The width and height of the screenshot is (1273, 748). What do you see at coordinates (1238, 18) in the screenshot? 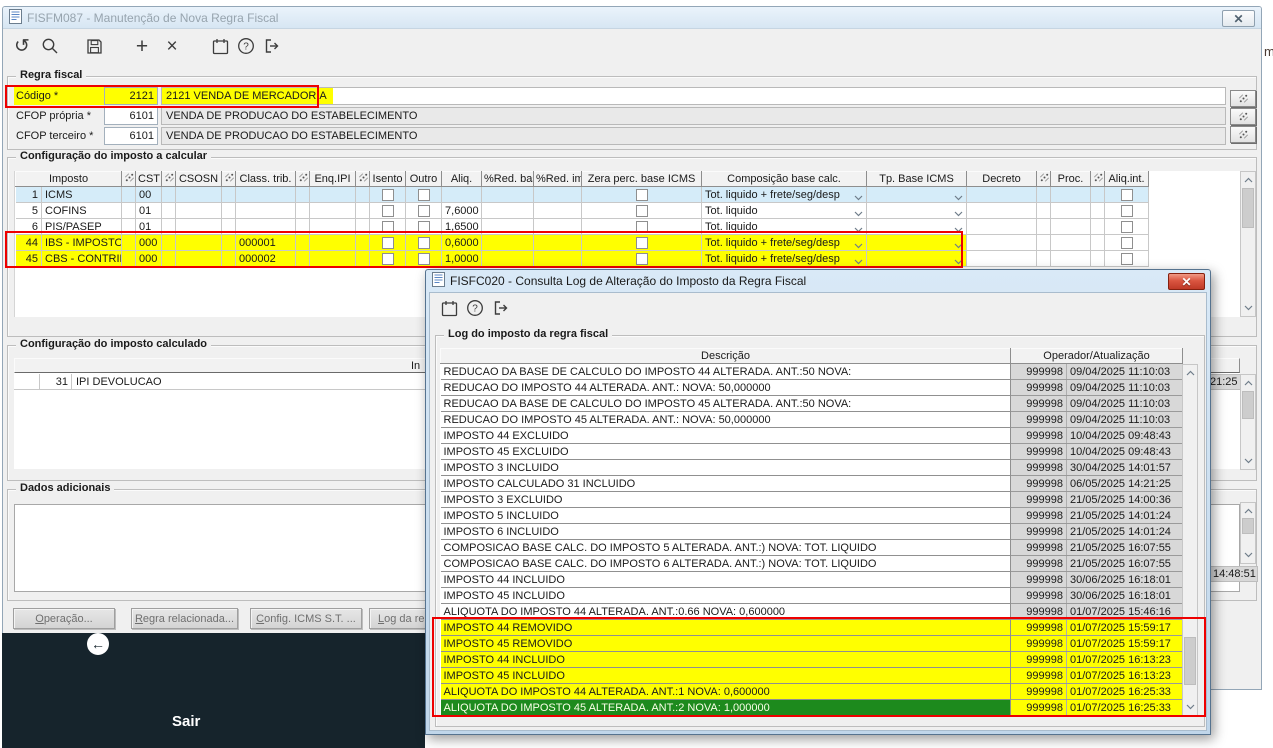
I see `main-close-button: ✕` at bounding box center [1238, 18].